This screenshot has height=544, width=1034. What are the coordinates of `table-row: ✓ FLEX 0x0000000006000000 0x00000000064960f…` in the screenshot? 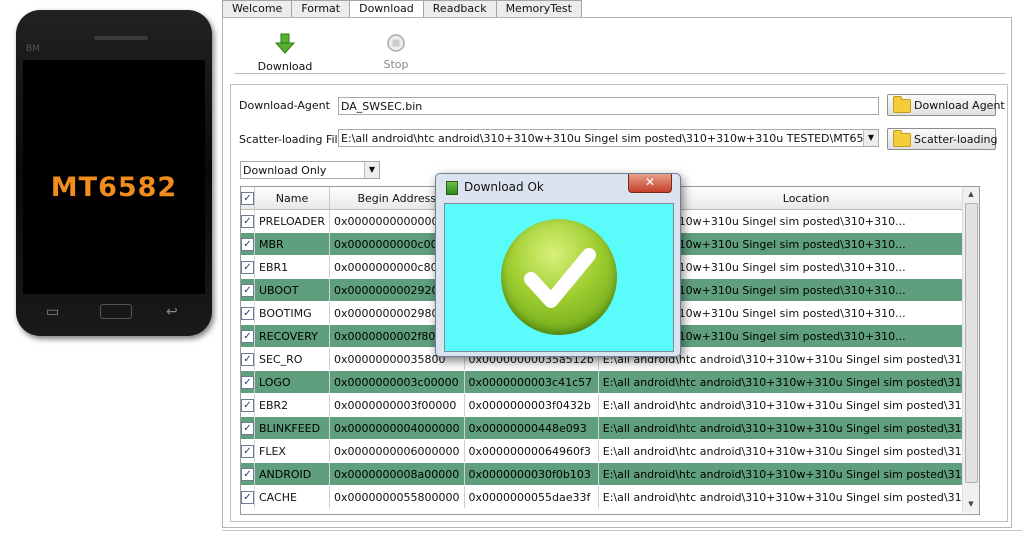 It's located at (610, 451).